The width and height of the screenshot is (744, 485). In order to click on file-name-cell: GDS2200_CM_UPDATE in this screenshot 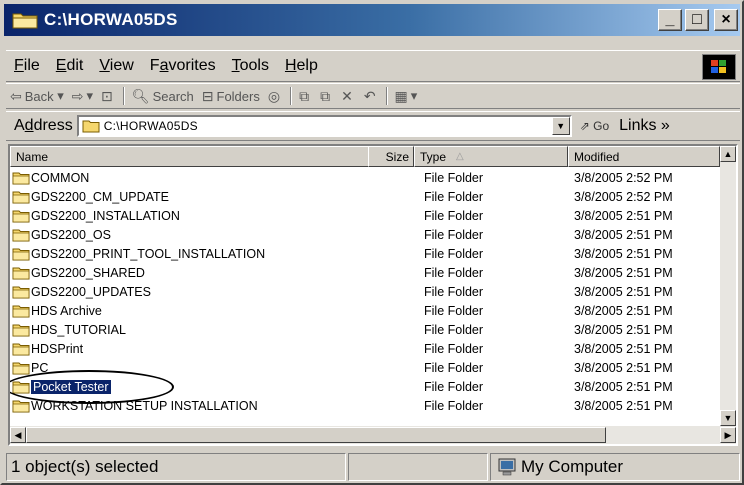, I will do `click(212, 197)`.